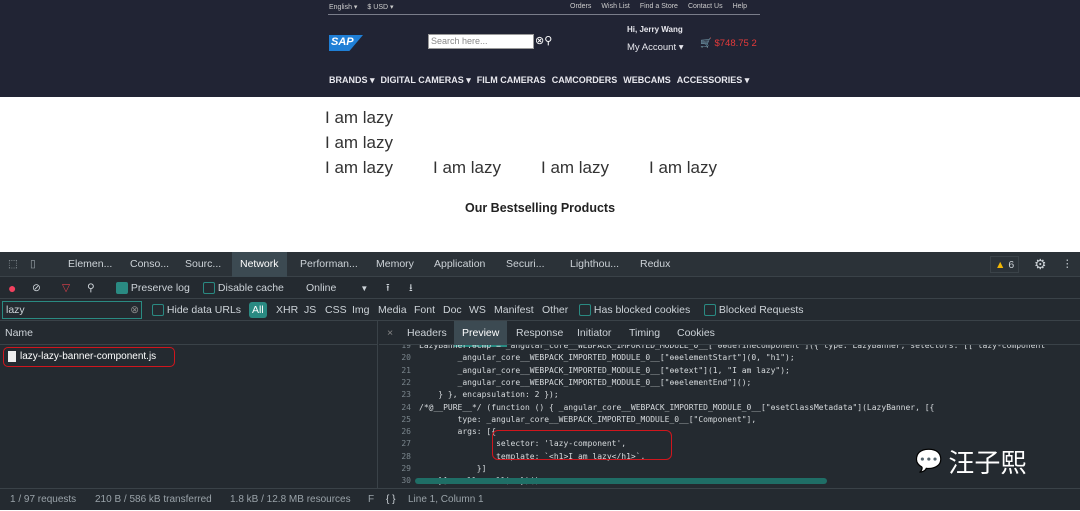 This screenshot has width=1080, height=511. Describe the element at coordinates (361, 310) in the screenshot. I see `filter-img: Img` at that location.